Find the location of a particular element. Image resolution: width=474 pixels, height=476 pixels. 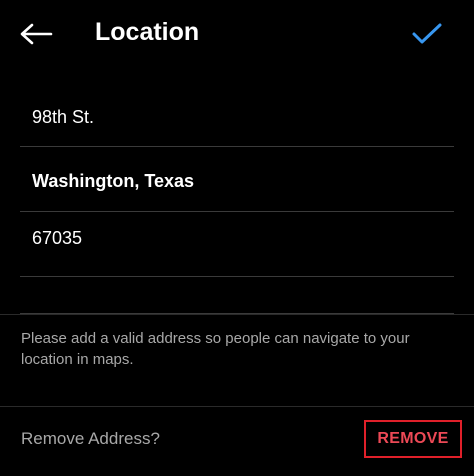

zip-value: 67035 is located at coordinates (57, 238).